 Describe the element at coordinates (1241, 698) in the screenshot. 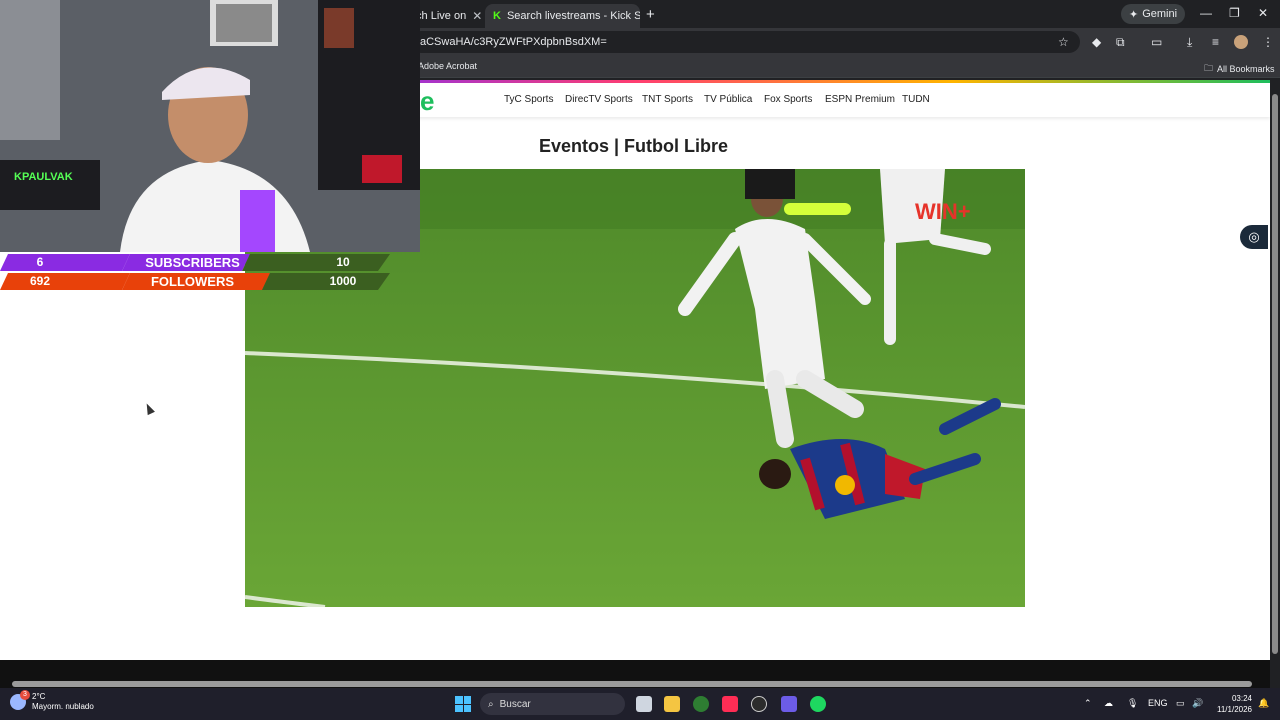

I see `clock-time: 03:24` at that location.